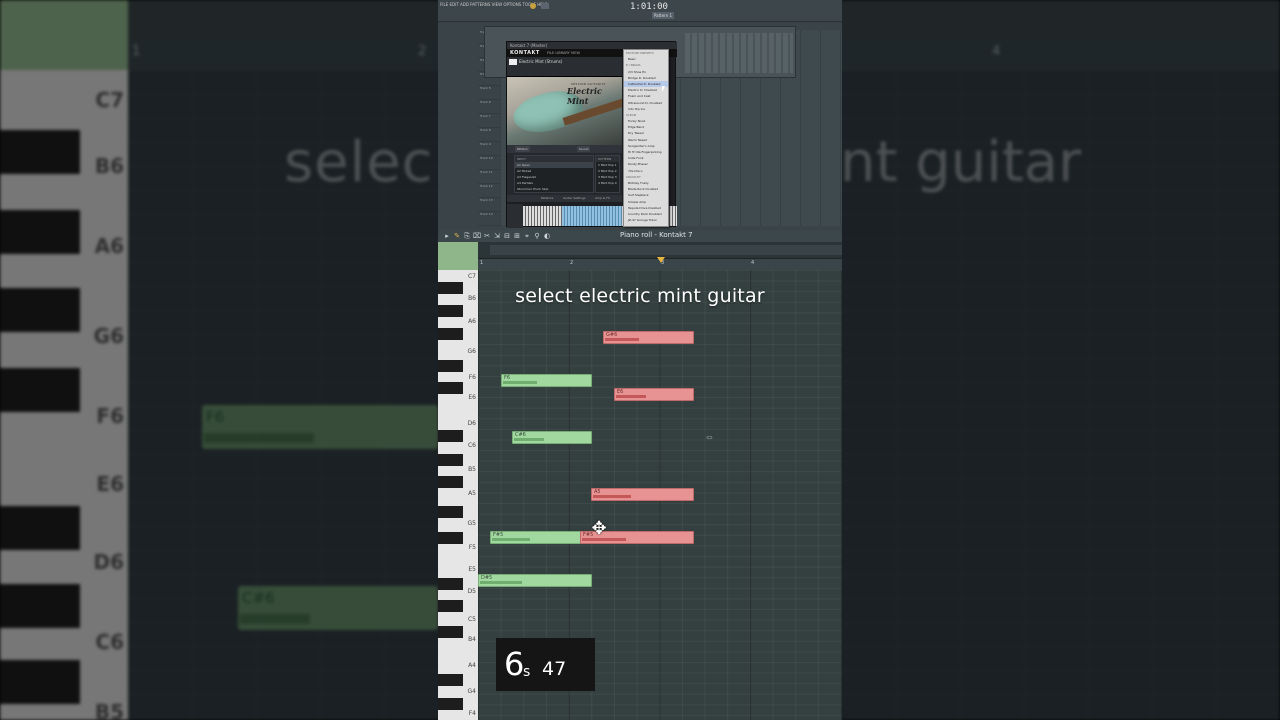 Image resolution: width=1280 pixels, height=720 pixels. I want to click on record-icon, so click(533, 6).